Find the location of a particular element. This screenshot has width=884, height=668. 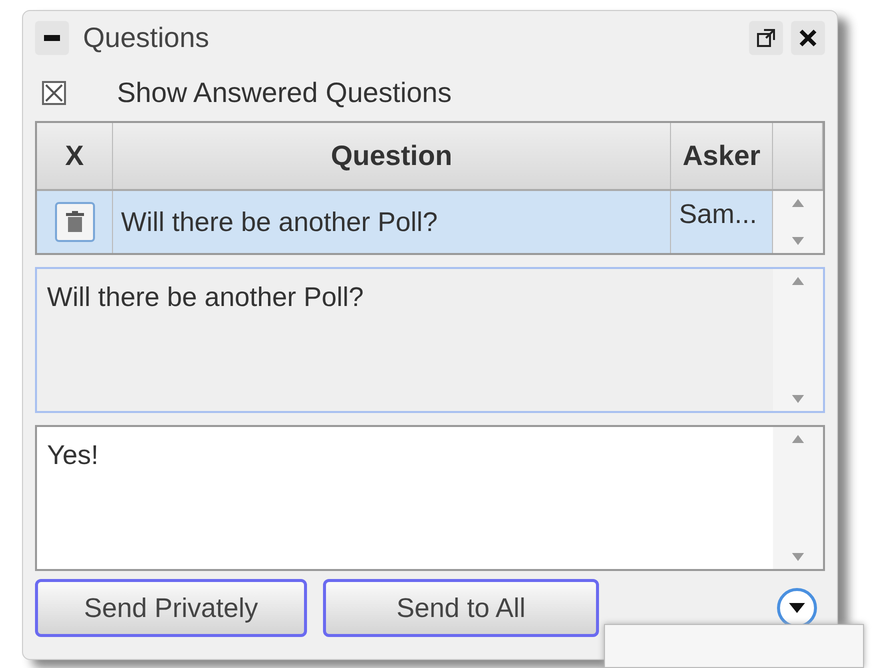

delete-button is located at coordinates (74, 222).